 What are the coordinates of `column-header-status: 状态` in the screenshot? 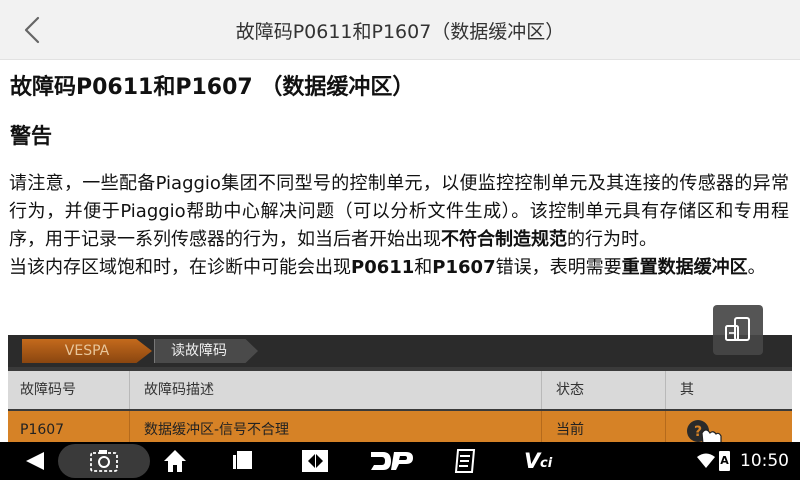 It's located at (605, 390).